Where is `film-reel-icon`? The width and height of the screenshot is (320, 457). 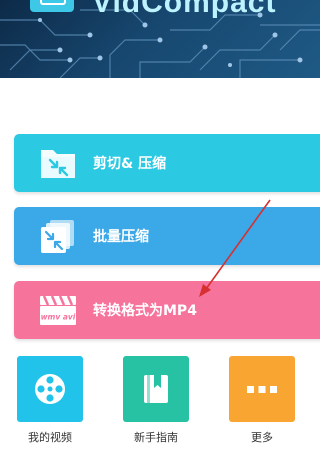
film-reel-icon is located at coordinates (50, 389).